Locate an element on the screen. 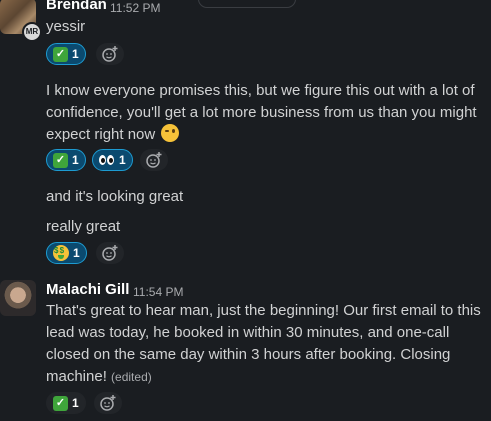 The image size is (491, 421). reaction-eyes: 1 is located at coordinates (112, 160).